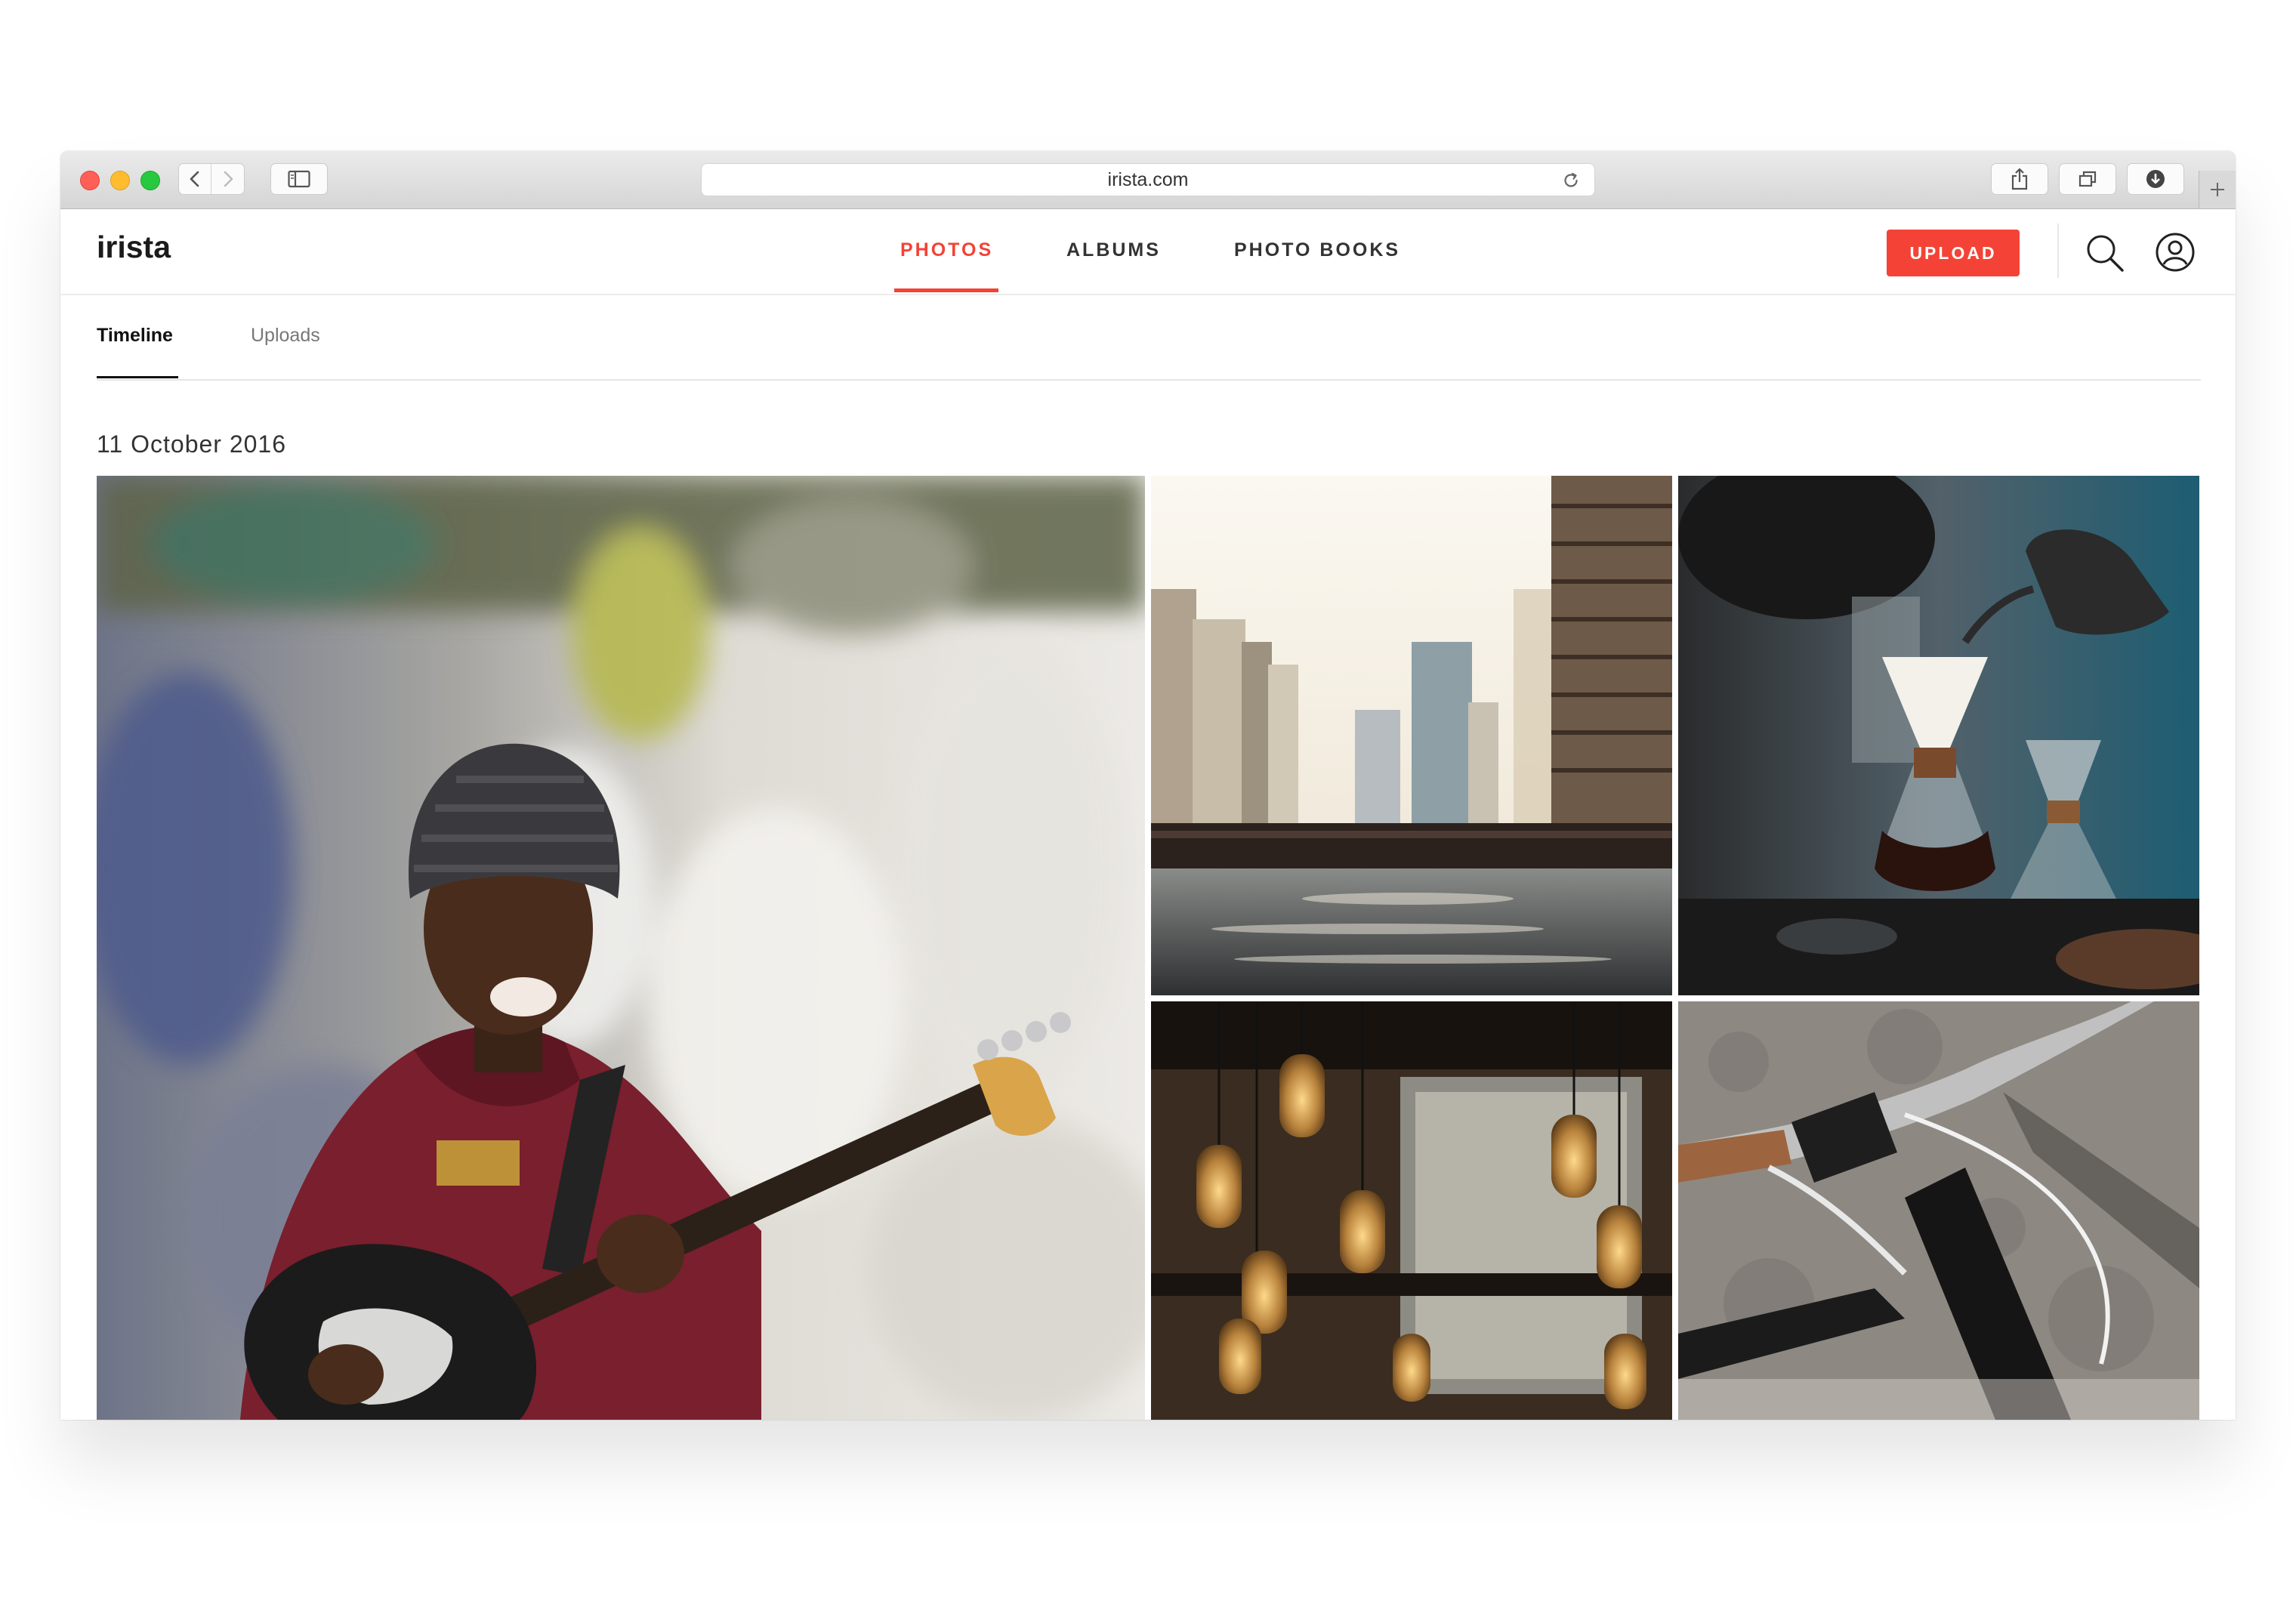 Image resolution: width=2296 pixels, height=1601 pixels. What do you see at coordinates (135, 336) in the screenshot?
I see `tab-timeline: Timeline` at bounding box center [135, 336].